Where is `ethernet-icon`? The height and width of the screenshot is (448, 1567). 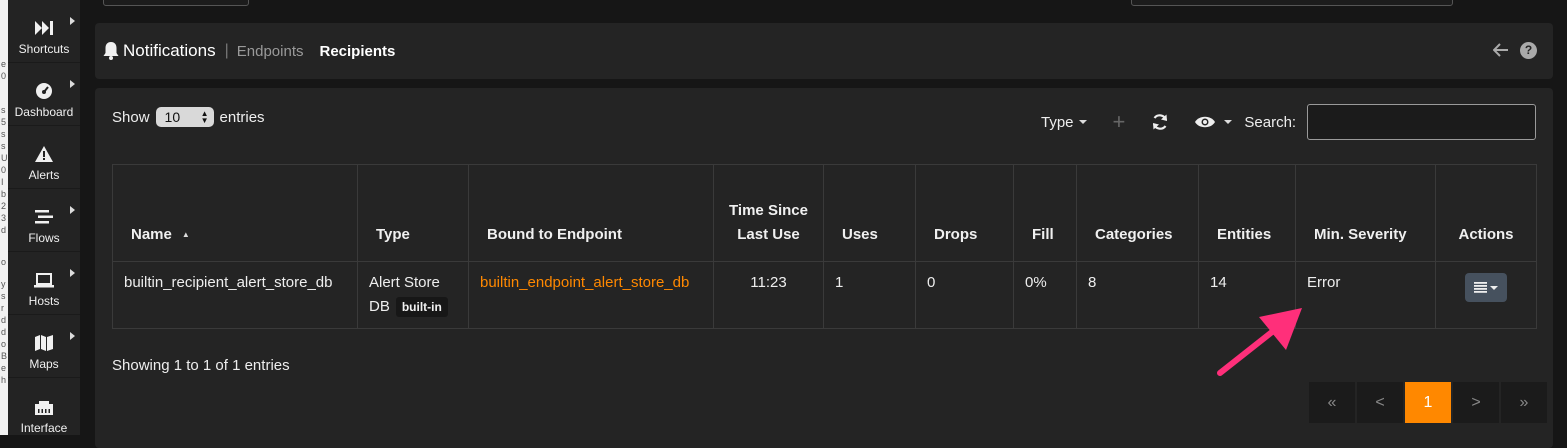 ethernet-icon is located at coordinates (44, 407).